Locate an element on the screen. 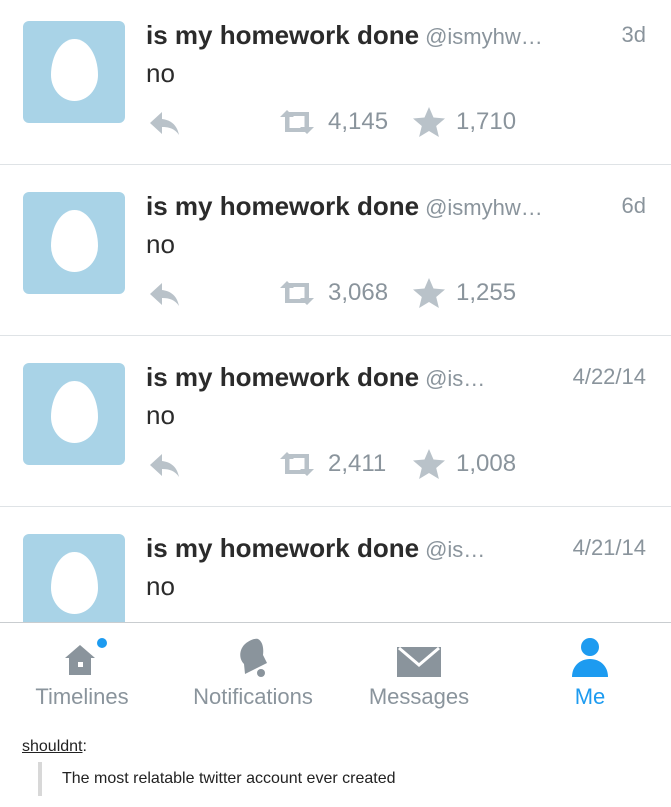 This screenshot has height=807, width=671. timestamp: 4/22/14 is located at coordinates (609, 376).